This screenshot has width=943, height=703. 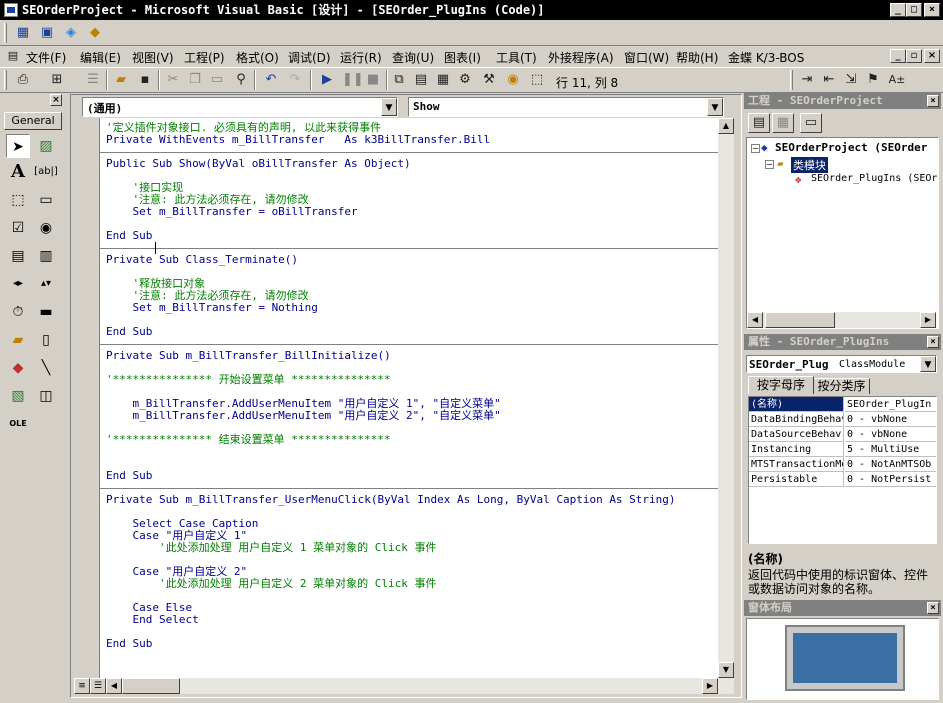 I want to click on code-hscrollbar: ≡ ☰ ◀ ▶, so click(x=404, y=686).